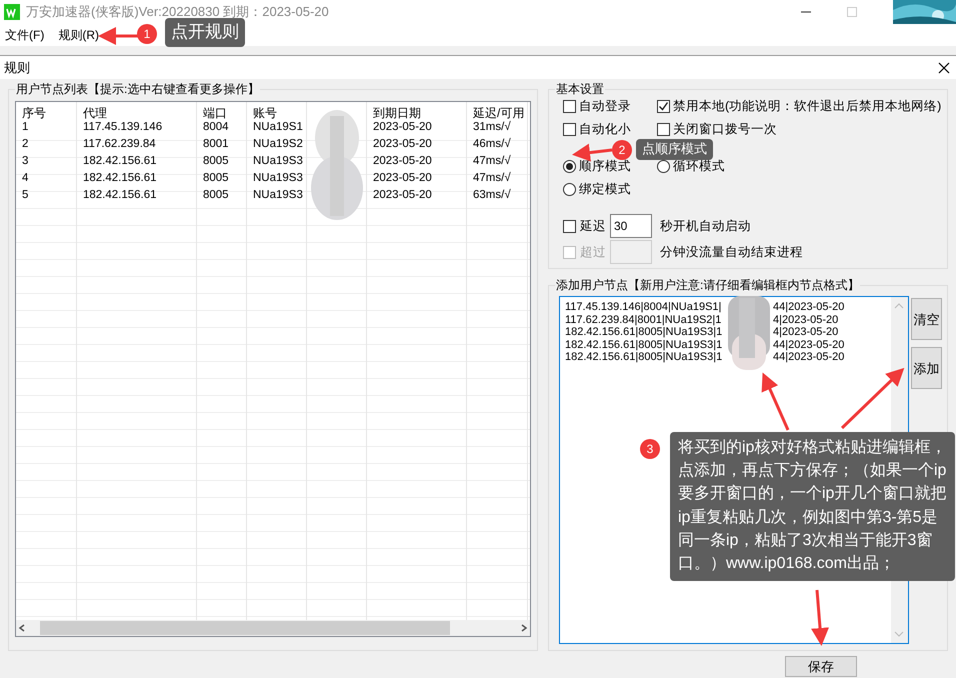 The width and height of the screenshot is (956, 678). I want to click on option-label: 绑定模式, so click(605, 189).